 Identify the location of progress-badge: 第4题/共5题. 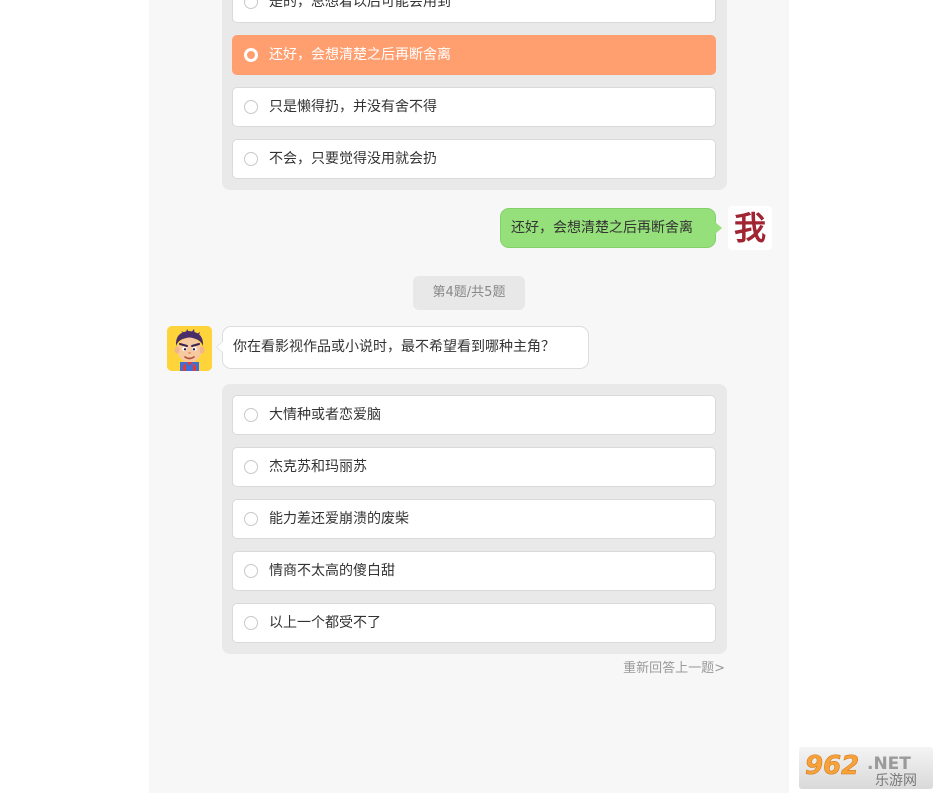
(469, 293).